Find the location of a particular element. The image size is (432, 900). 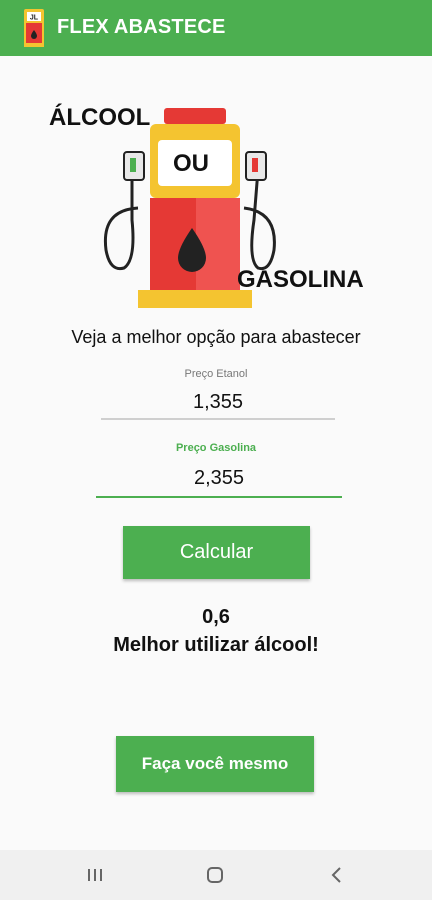

home-icon is located at coordinates (215, 875).